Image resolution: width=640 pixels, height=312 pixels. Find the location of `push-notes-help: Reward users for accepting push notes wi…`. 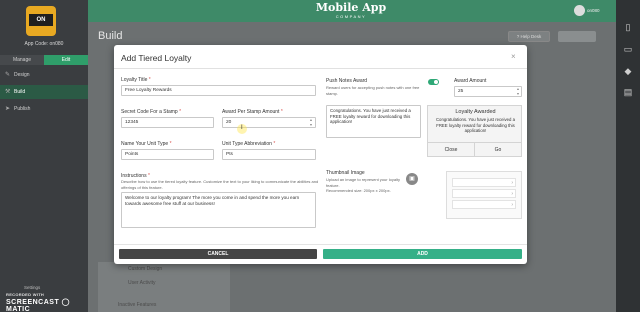

push-notes-help: Reward users for accepting push notes wi… is located at coordinates (373, 90).